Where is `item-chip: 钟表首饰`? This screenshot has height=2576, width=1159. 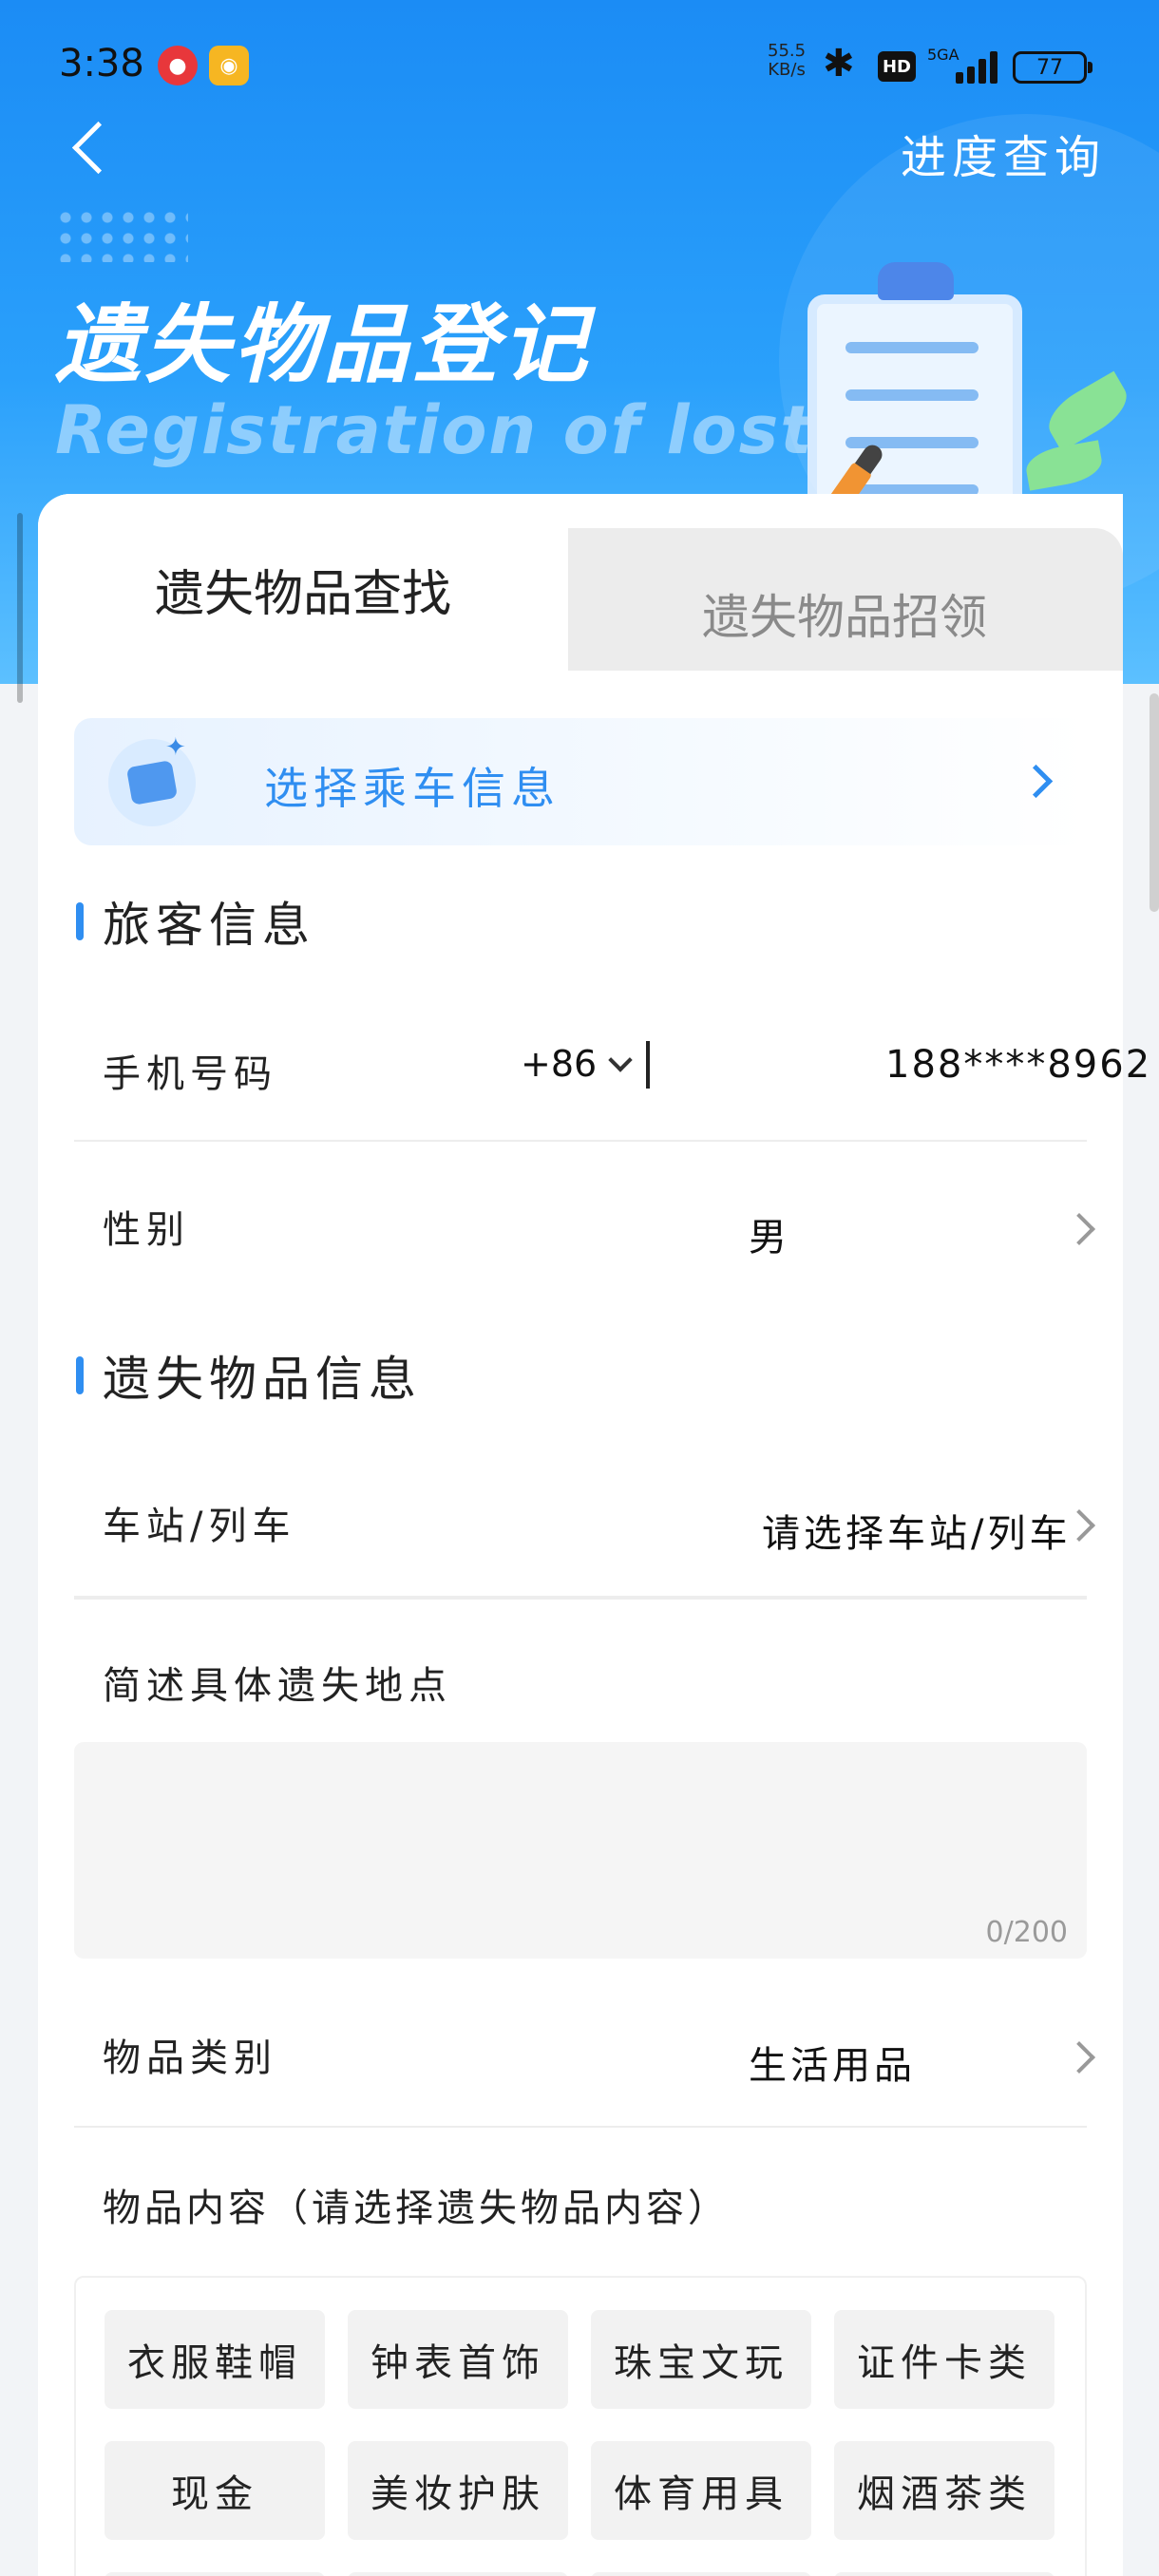
item-chip: 钟表首饰 is located at coordinates (458, 2359).